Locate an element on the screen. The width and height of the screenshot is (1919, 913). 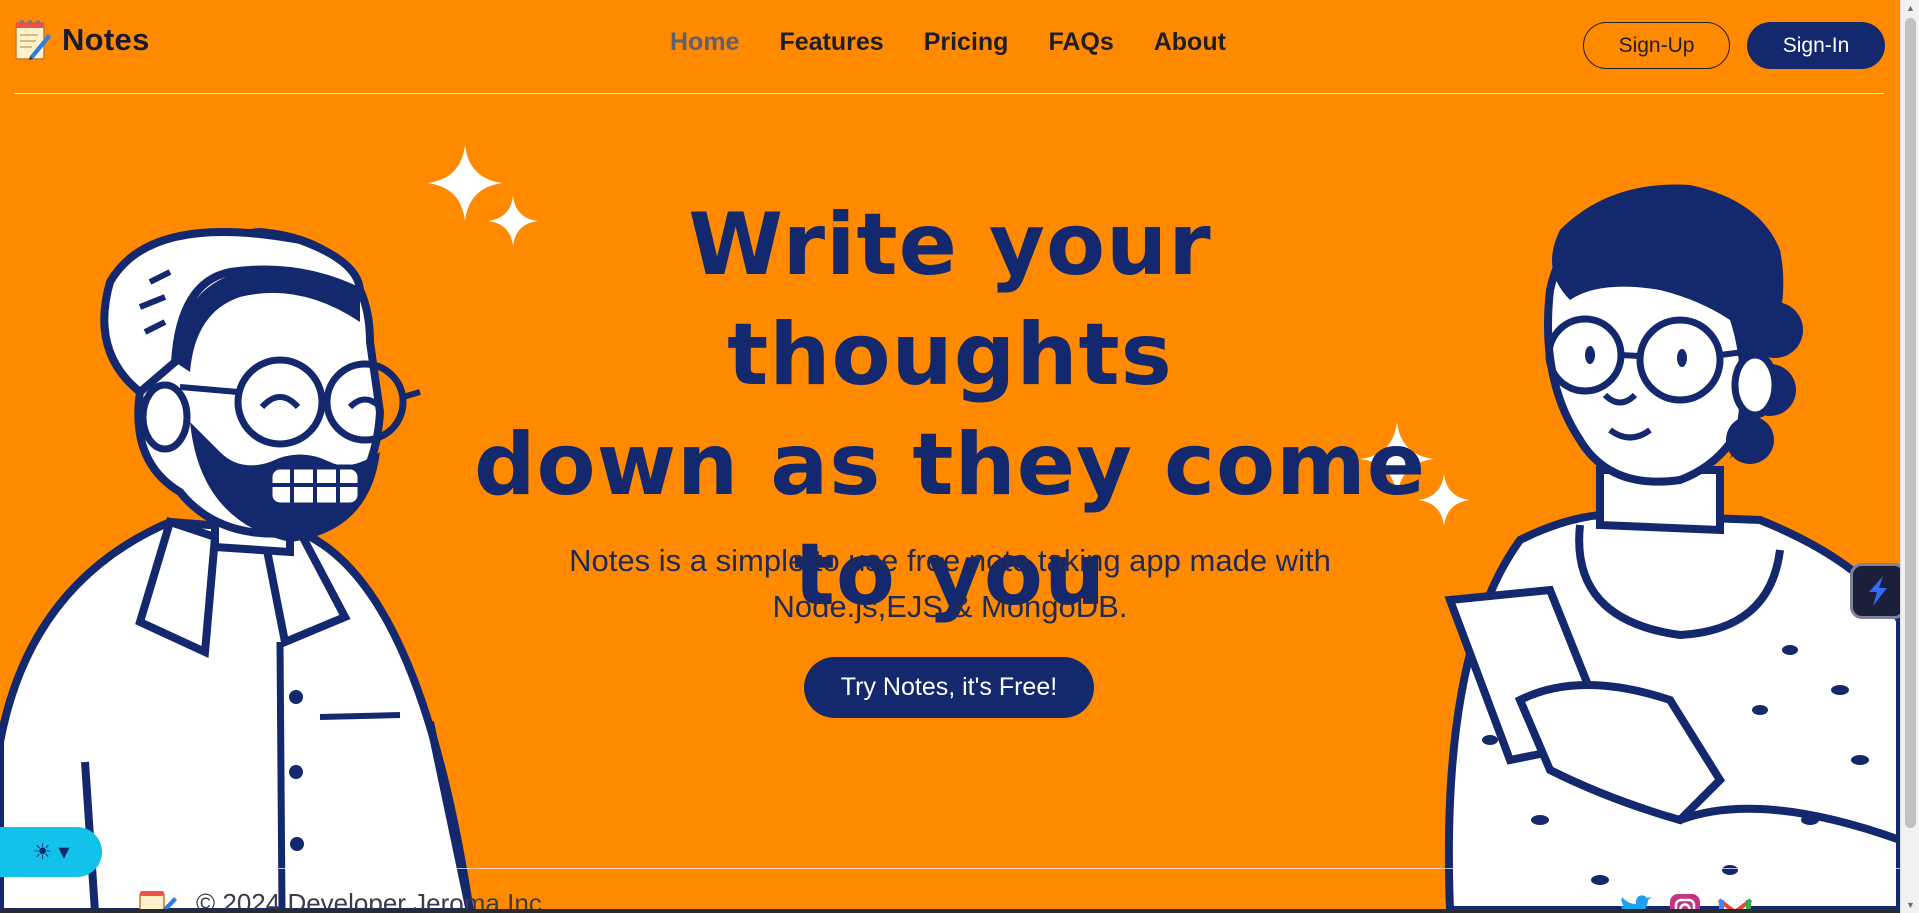
footer-social is located at coordinates (1685, 901).